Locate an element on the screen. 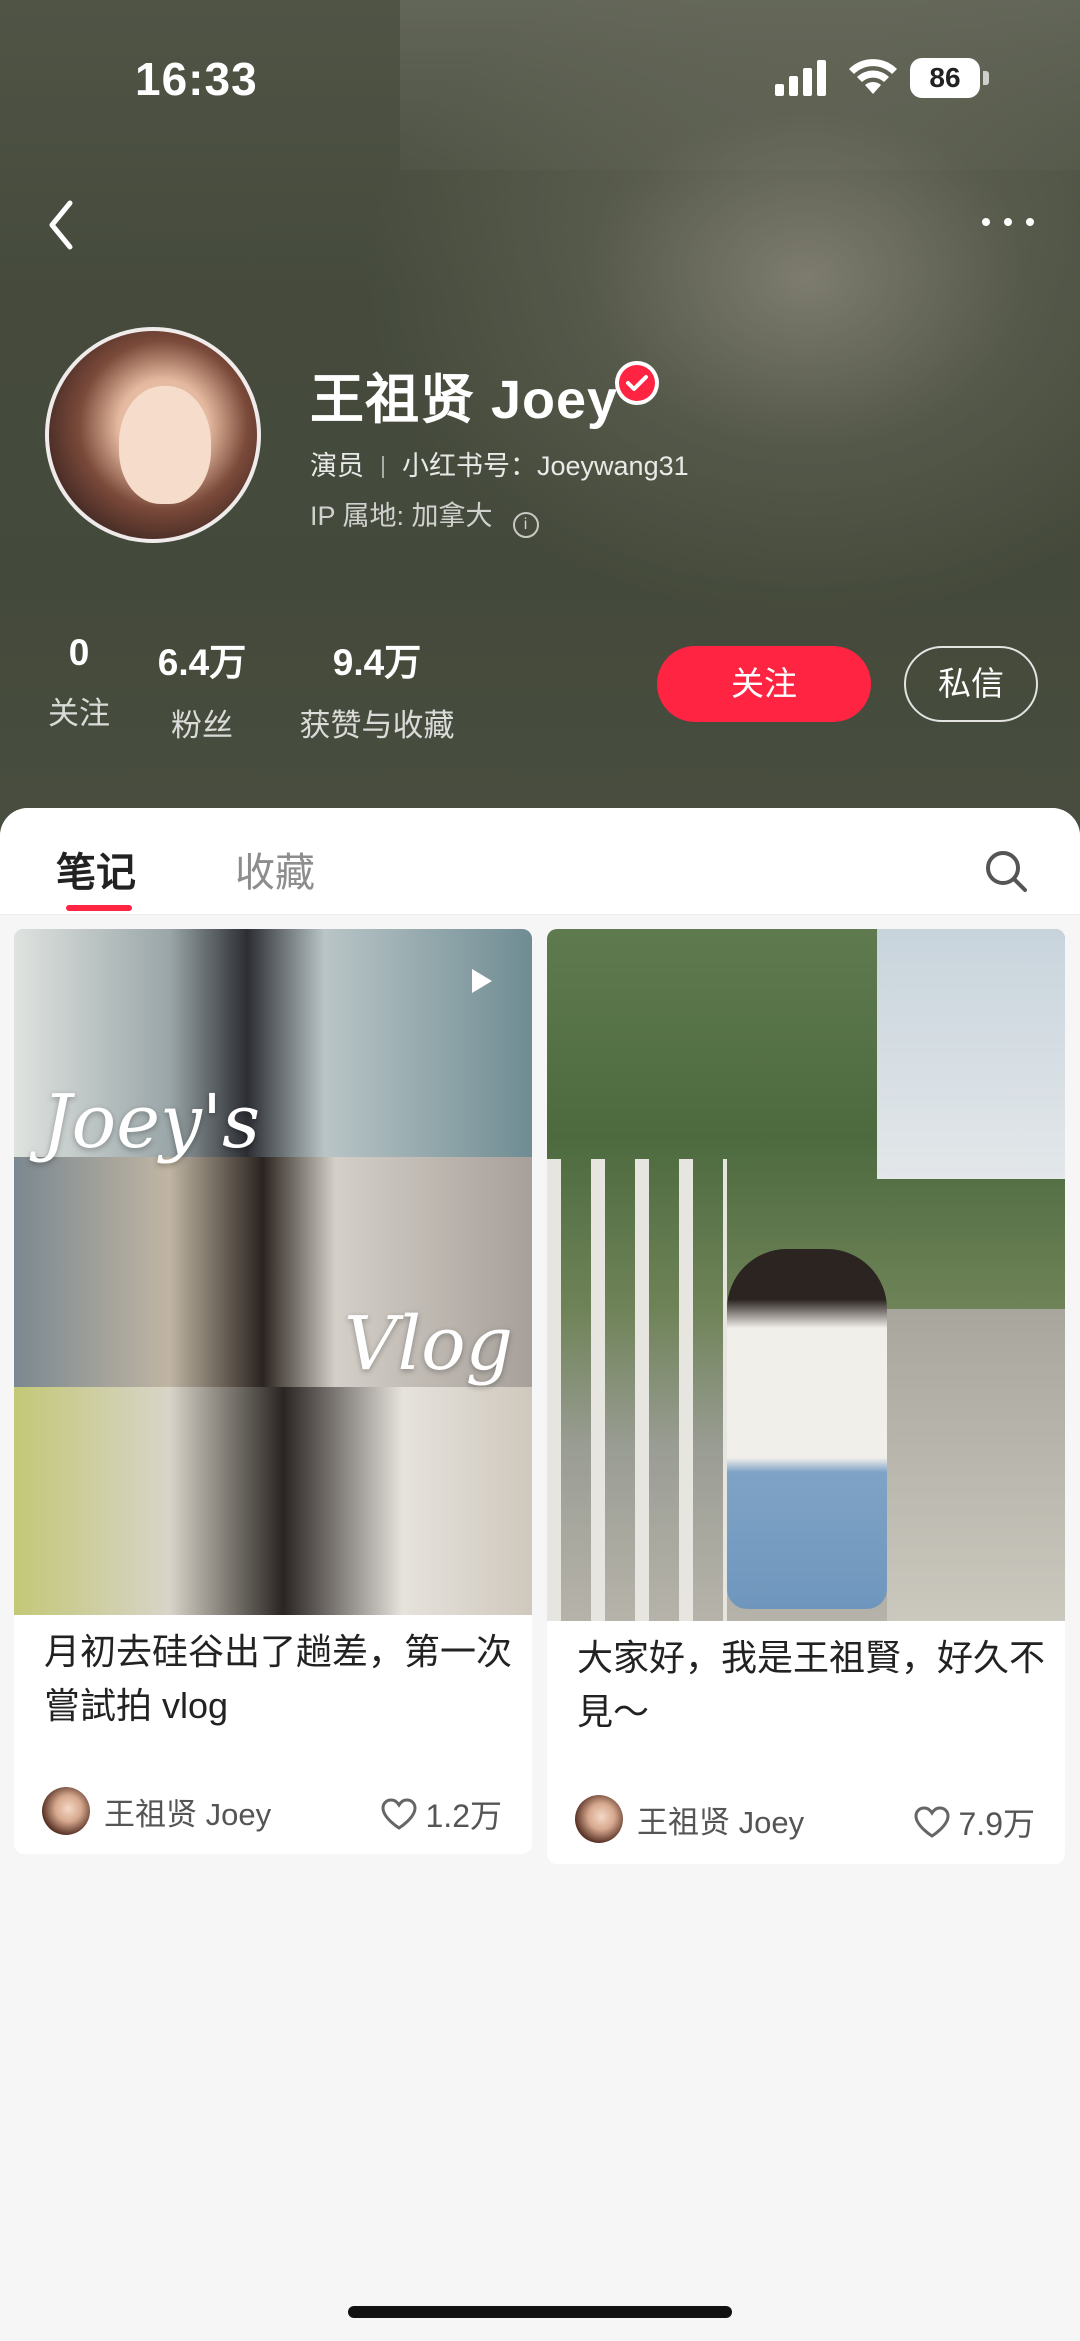 This screenshot has height=2341, width=1080. stat-likes-label: 获赞与收藏 is located at coordinates (377, 725).